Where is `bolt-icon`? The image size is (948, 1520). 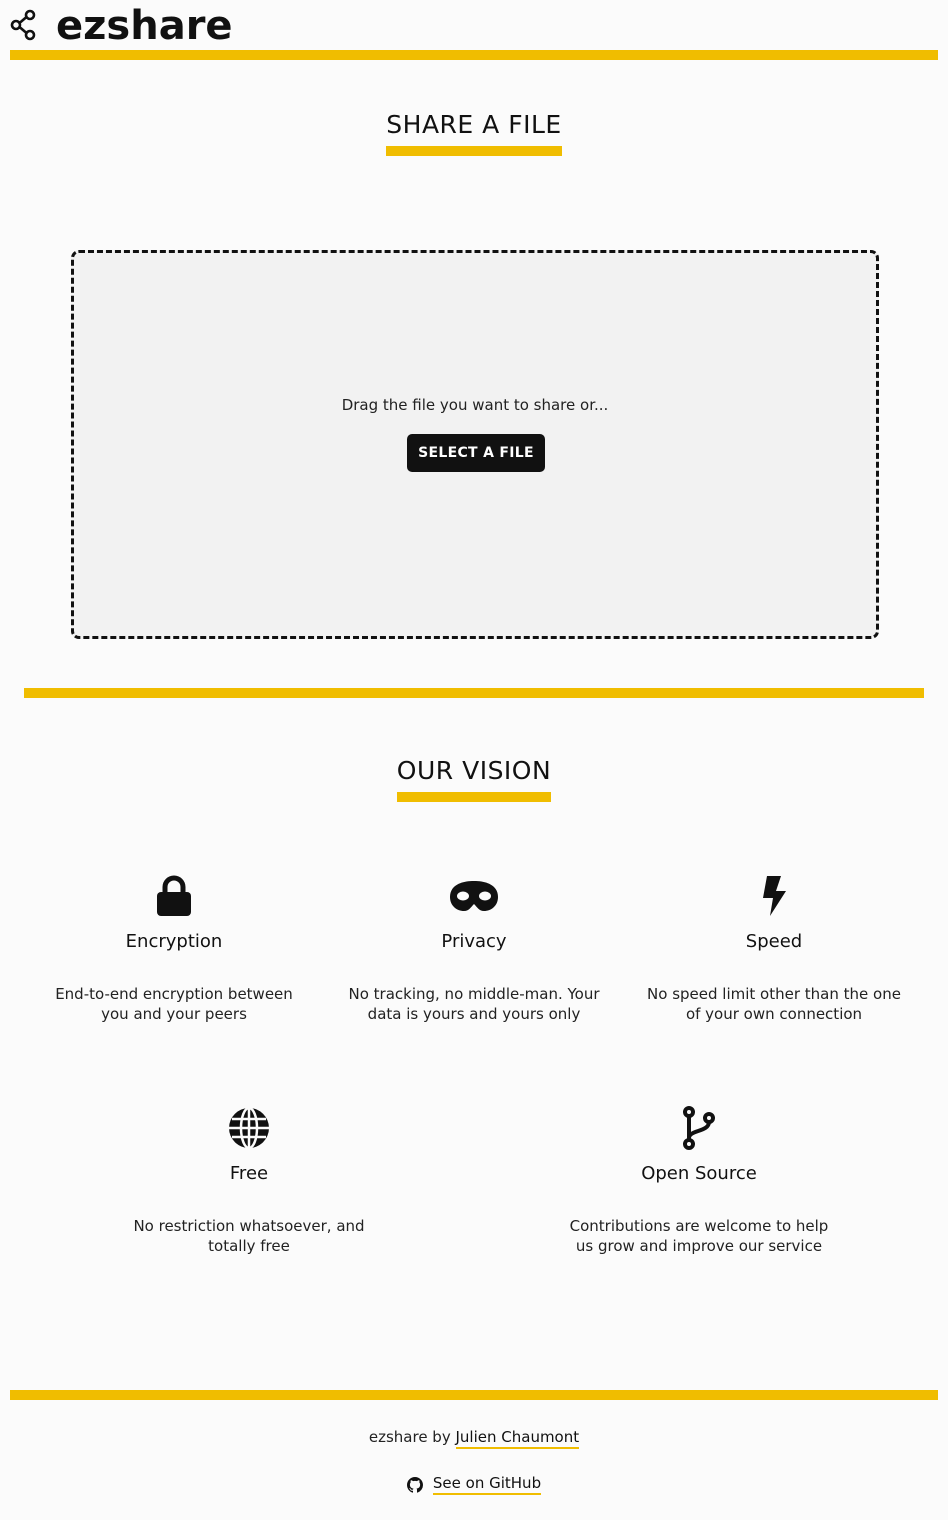
bolt-icon is located at coordinates (774, 896).